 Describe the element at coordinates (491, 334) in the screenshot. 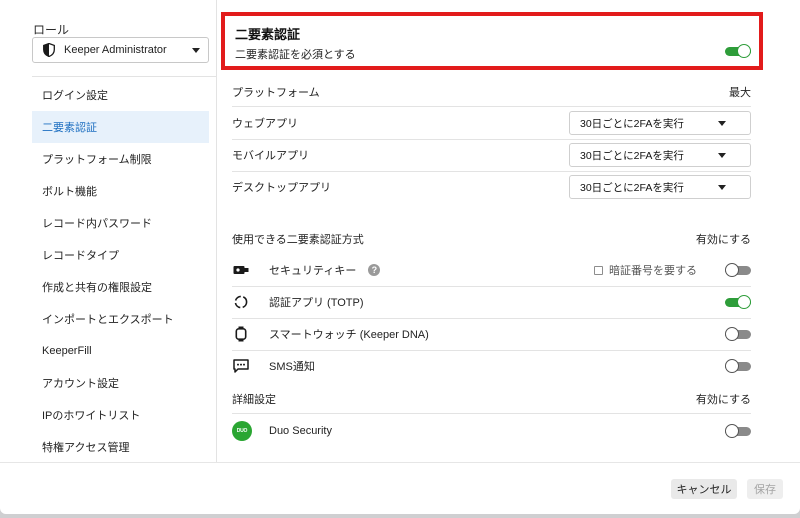

I see `method-row-smartwatch: スマートウォッチ (Keeper DNA)` at that location.